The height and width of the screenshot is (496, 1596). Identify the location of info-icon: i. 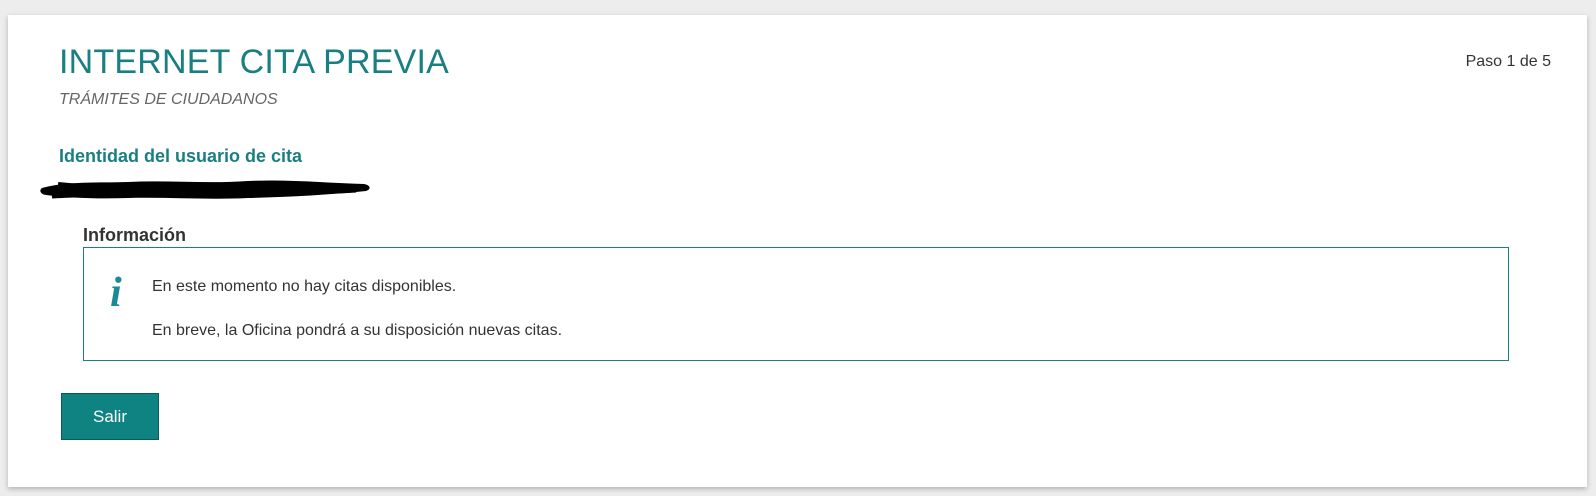
(116, 293).